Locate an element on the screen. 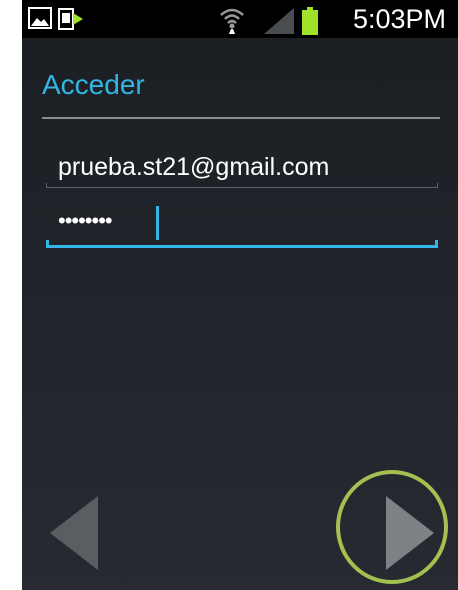 This screenshot has height=590, width=458. back-button is located at coordinates (74, 533).